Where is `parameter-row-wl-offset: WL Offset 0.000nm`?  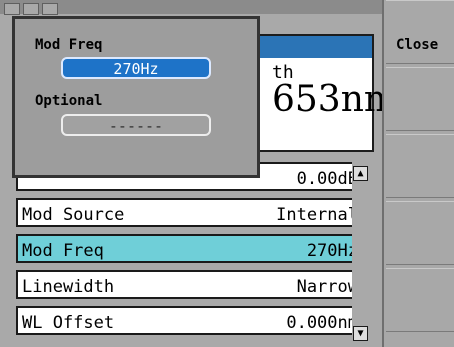 parameter-row-wl-offset: WL Offset 0.000nm is located at coordinates (191, 320).